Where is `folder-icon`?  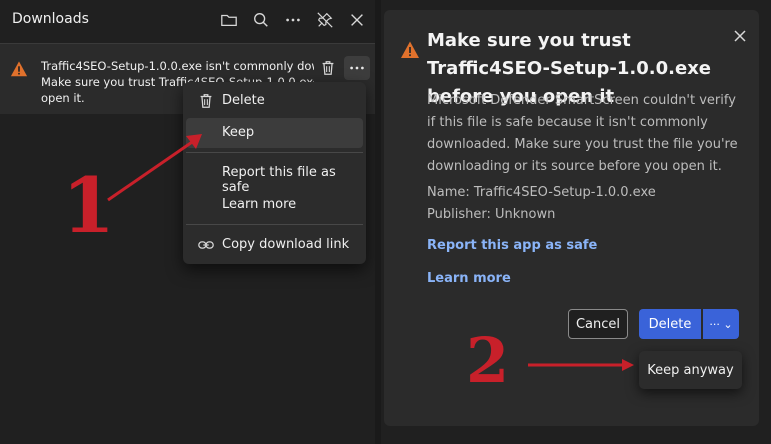
folder-icon is located at coordinates (229, 20).